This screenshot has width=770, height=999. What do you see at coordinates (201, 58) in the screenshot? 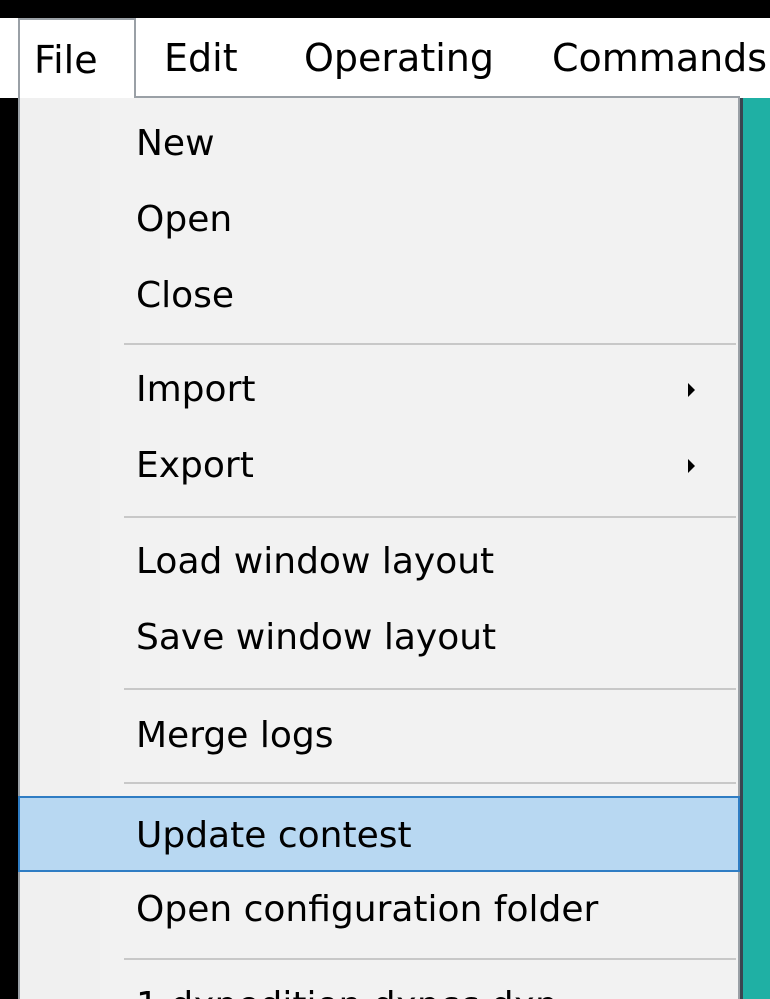
I see `menu-edit: Edit` at bounding box center [201, 58].